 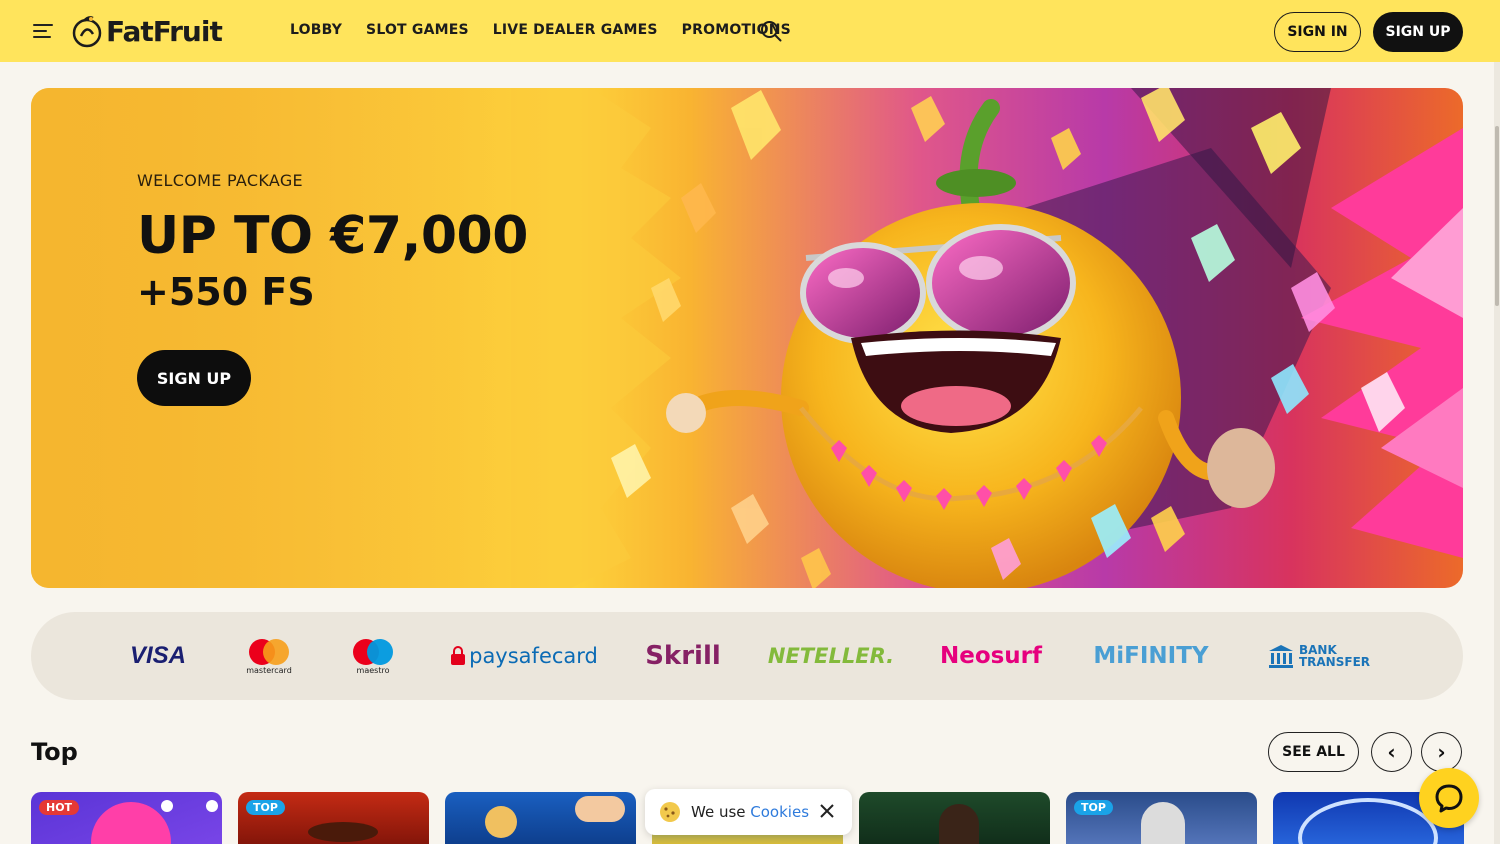 What do you see at coordinates (1418, 32) in the screenshot?
I see `sign-up-button: SIGN UP` at bounding box center [1418, 32].